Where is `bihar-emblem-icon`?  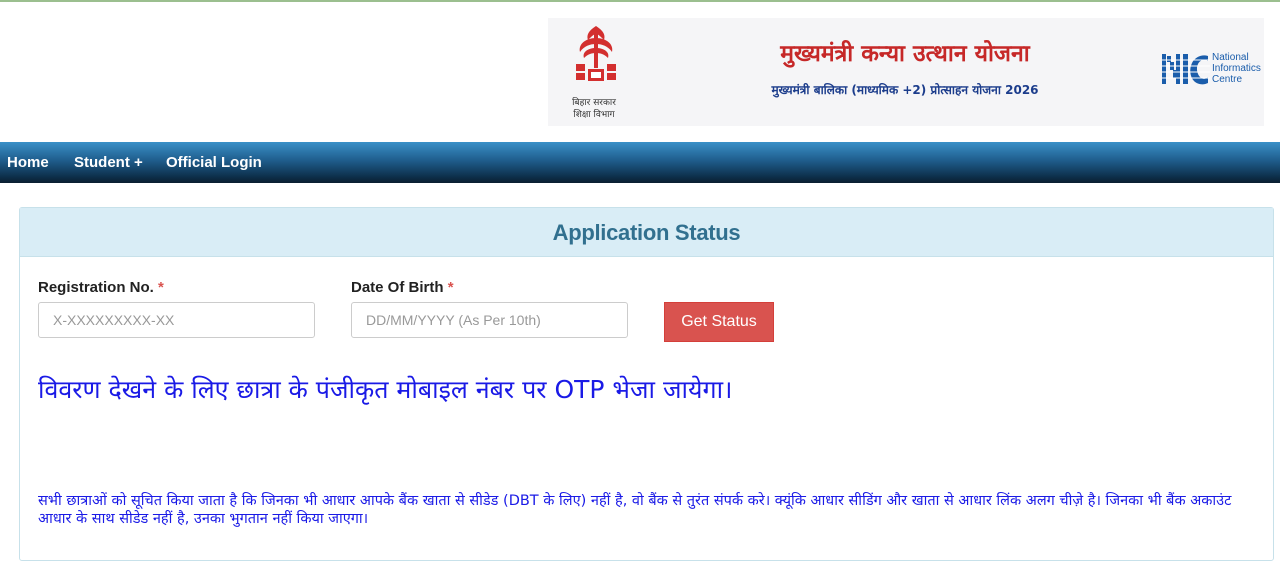 bihar-emblem-icon is located at coordinates (596, 53).